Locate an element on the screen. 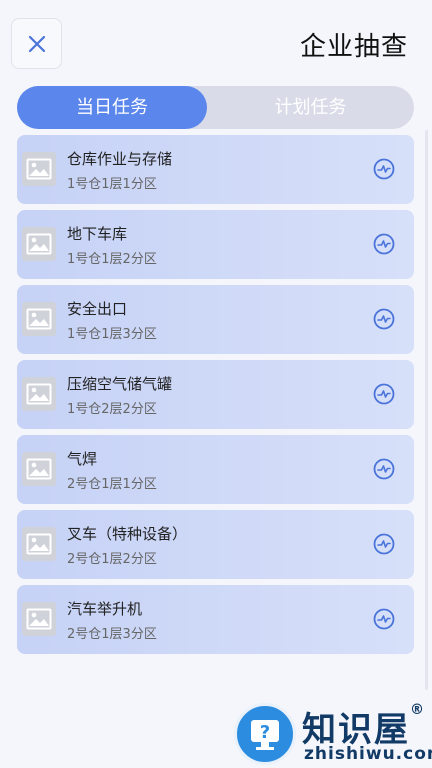 The height and width of the screenshot is (768, 432). task-location: 1号仓1层1分区 is located at coordinates (112, 184).